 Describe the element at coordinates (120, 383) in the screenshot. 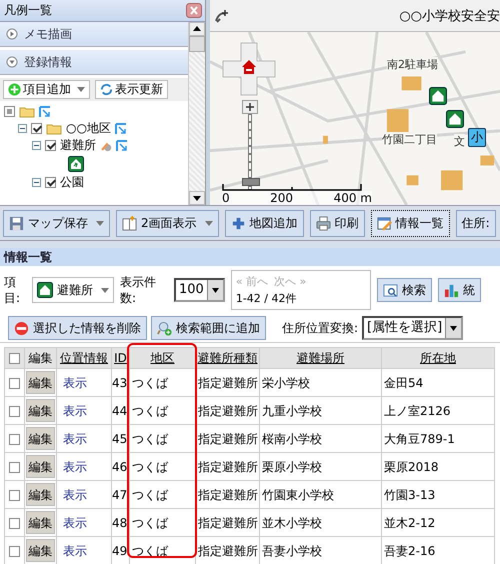

I see `table-cell: 43` at that location.